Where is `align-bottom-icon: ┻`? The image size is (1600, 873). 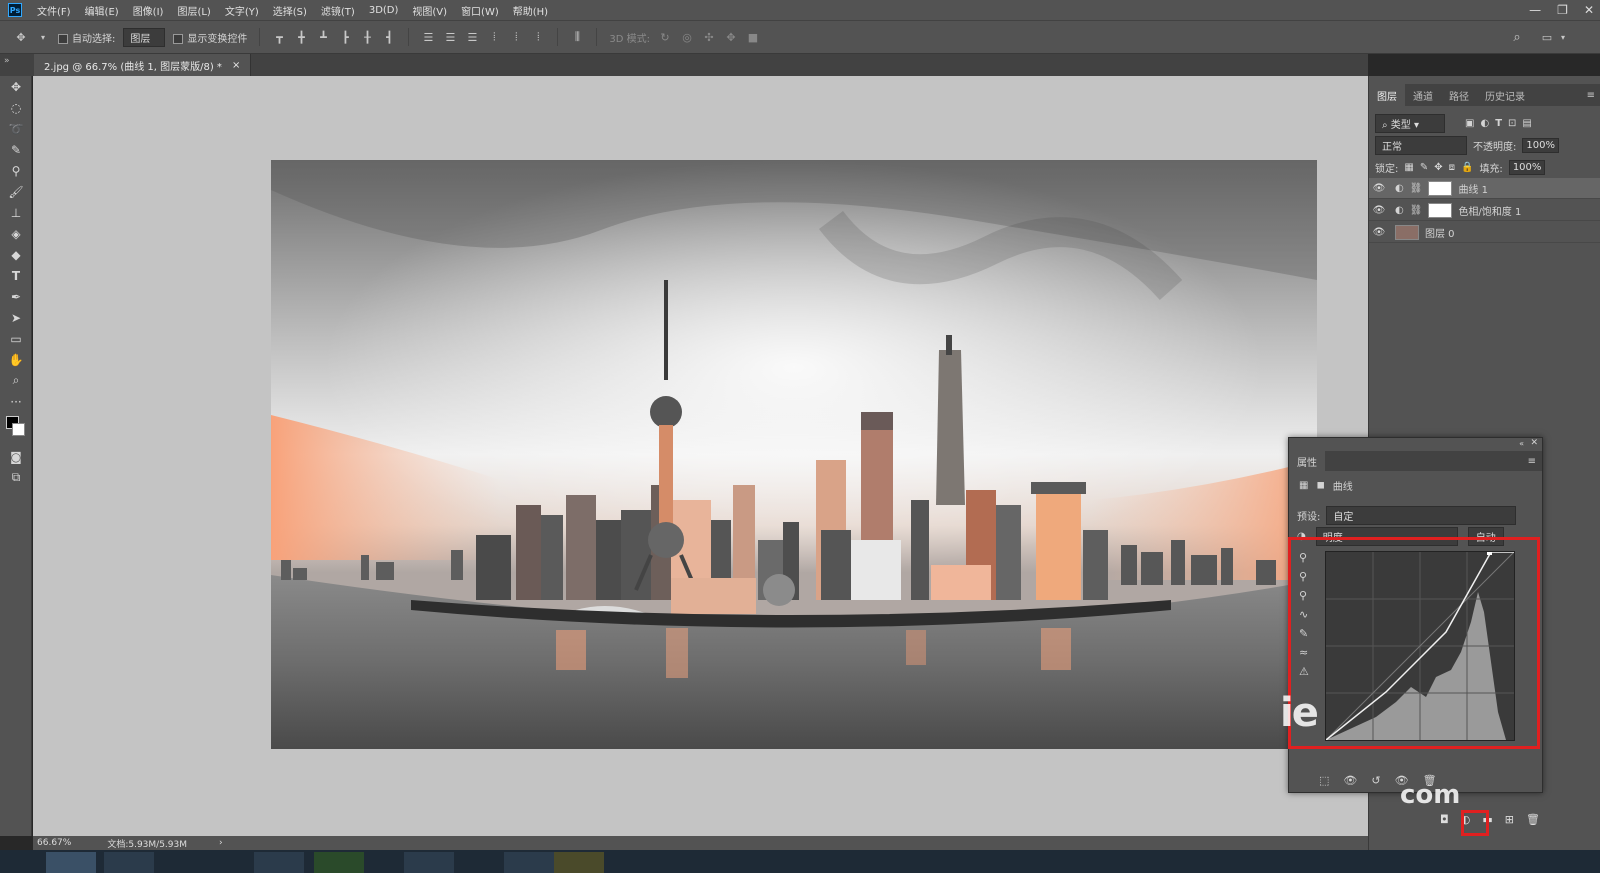 align-bottom-icon: ┻ is located at coordinates (323, 37).